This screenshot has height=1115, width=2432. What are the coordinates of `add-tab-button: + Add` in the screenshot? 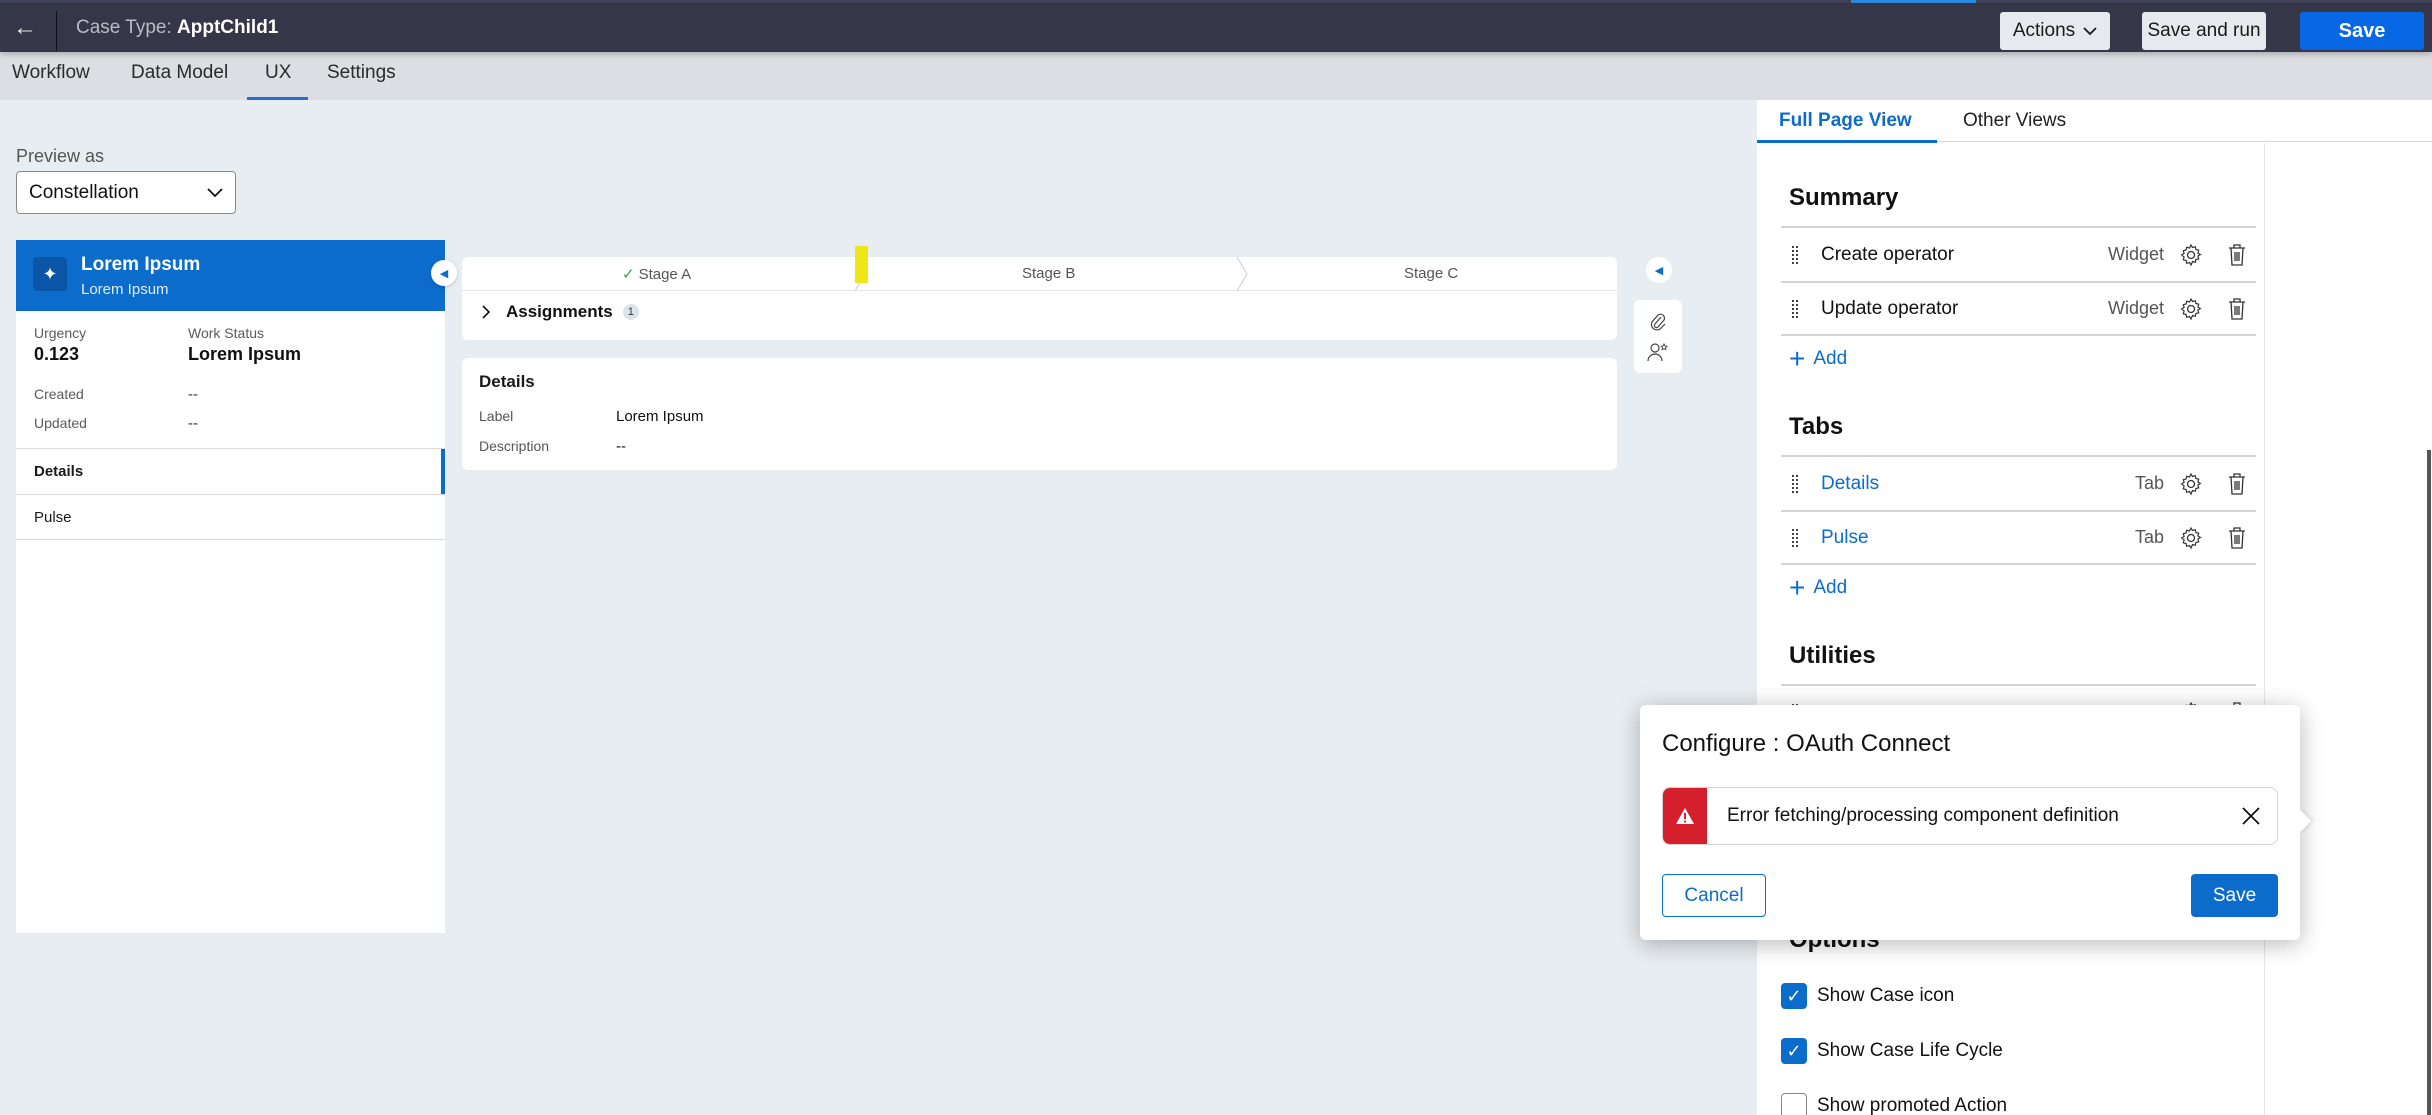 It's located at (1818, 587).